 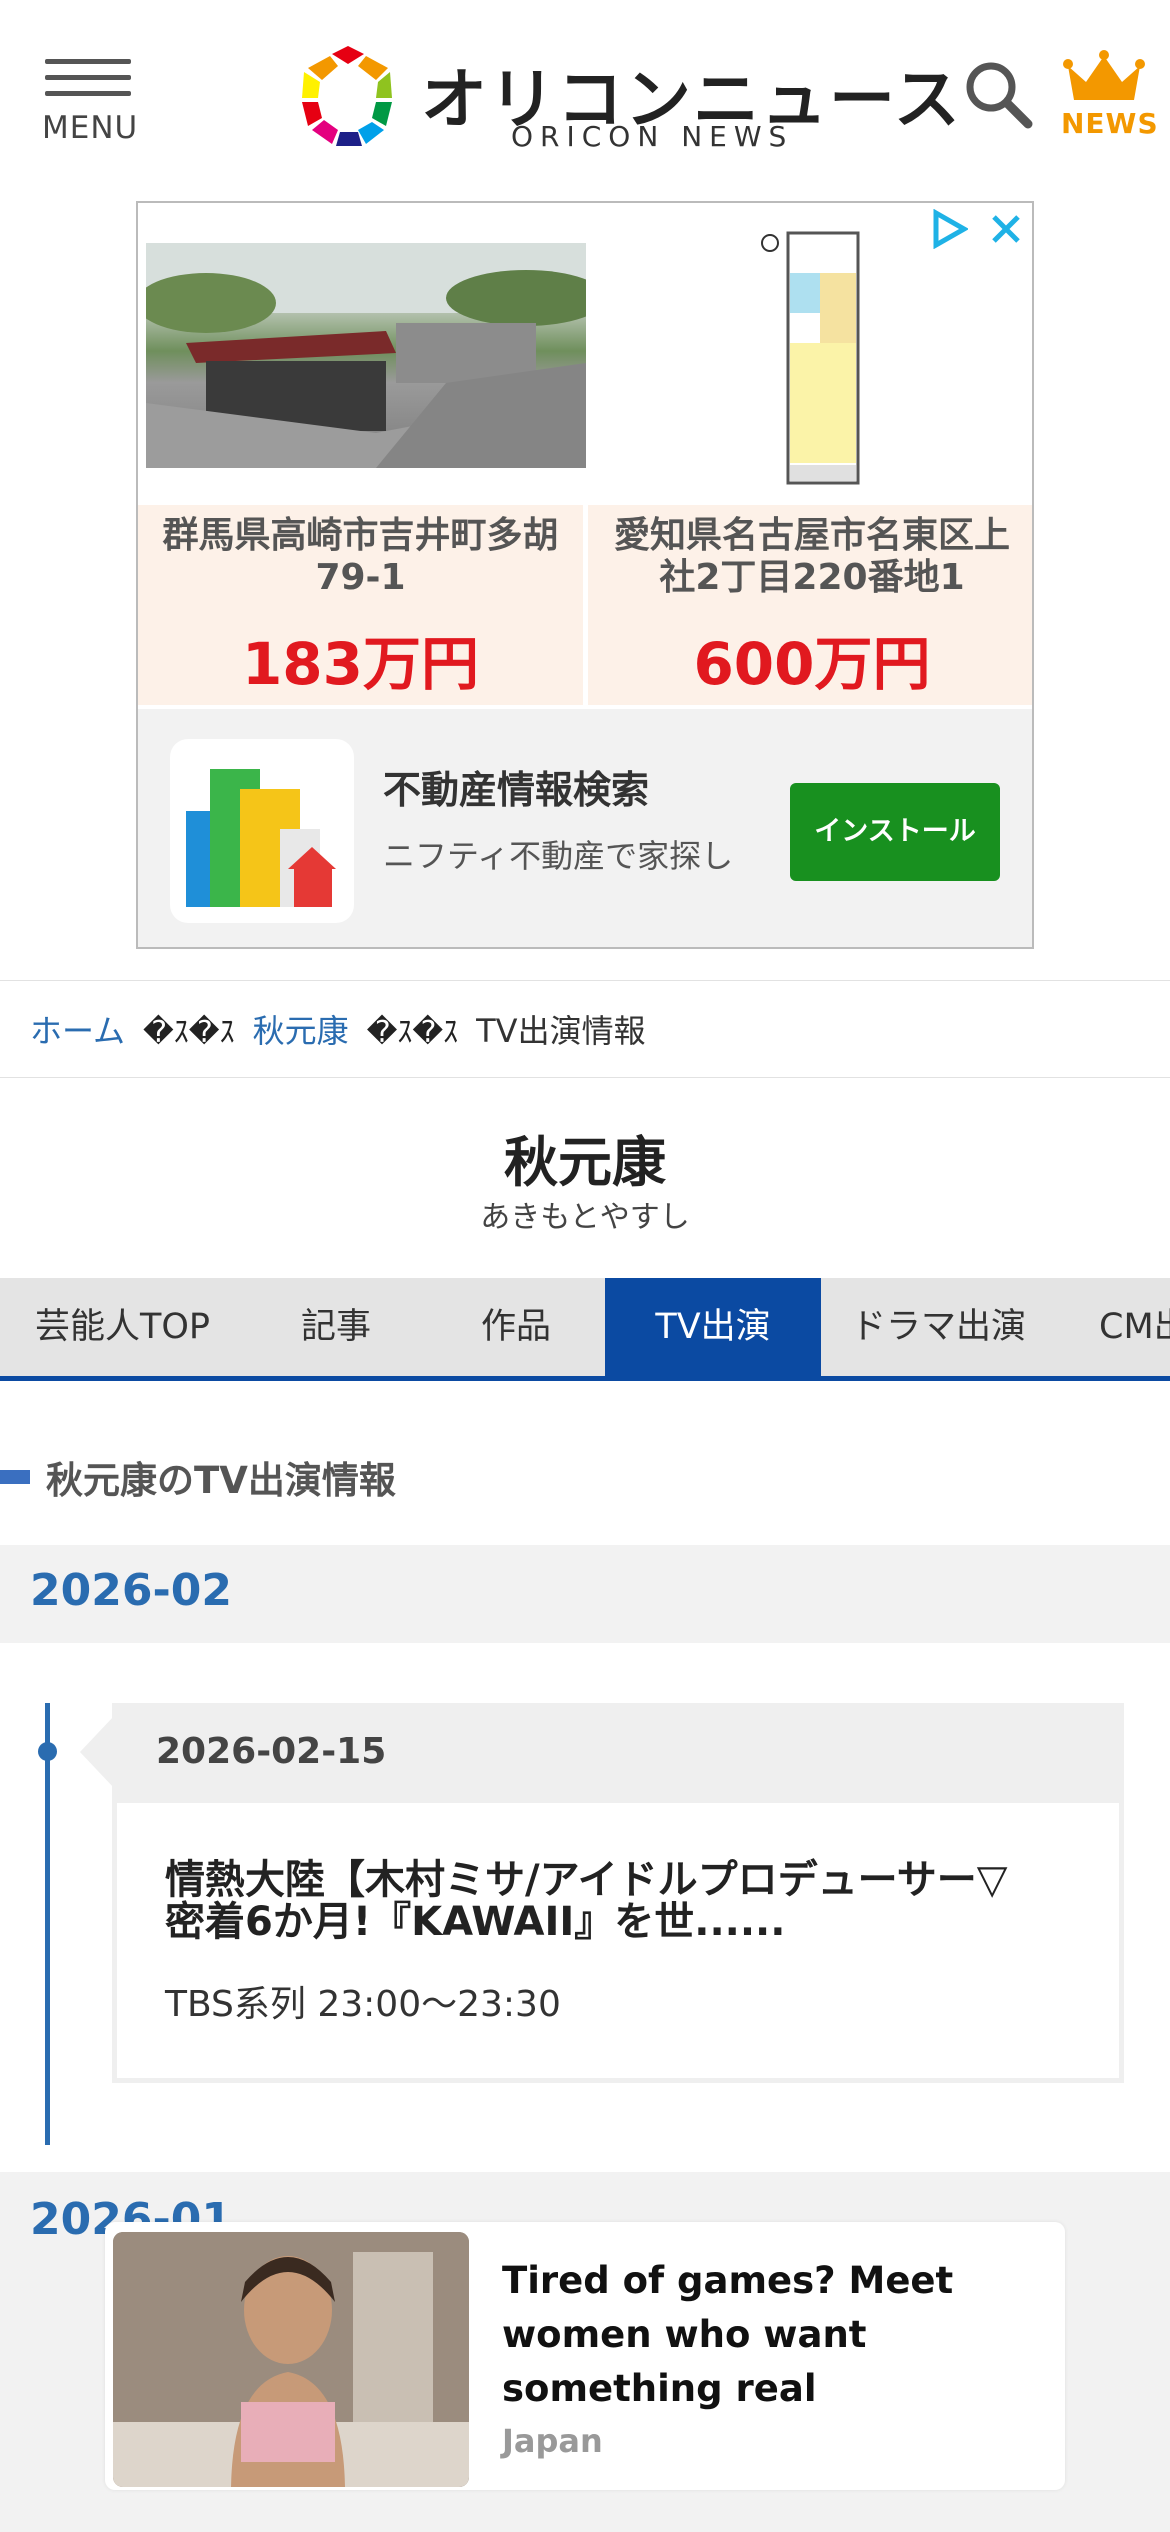 What do you see at coordinates (728, 2280) in the screenshot?
I see `ad-headline-line1: Tired of games? Meet` at bounding box center [728, 2280].